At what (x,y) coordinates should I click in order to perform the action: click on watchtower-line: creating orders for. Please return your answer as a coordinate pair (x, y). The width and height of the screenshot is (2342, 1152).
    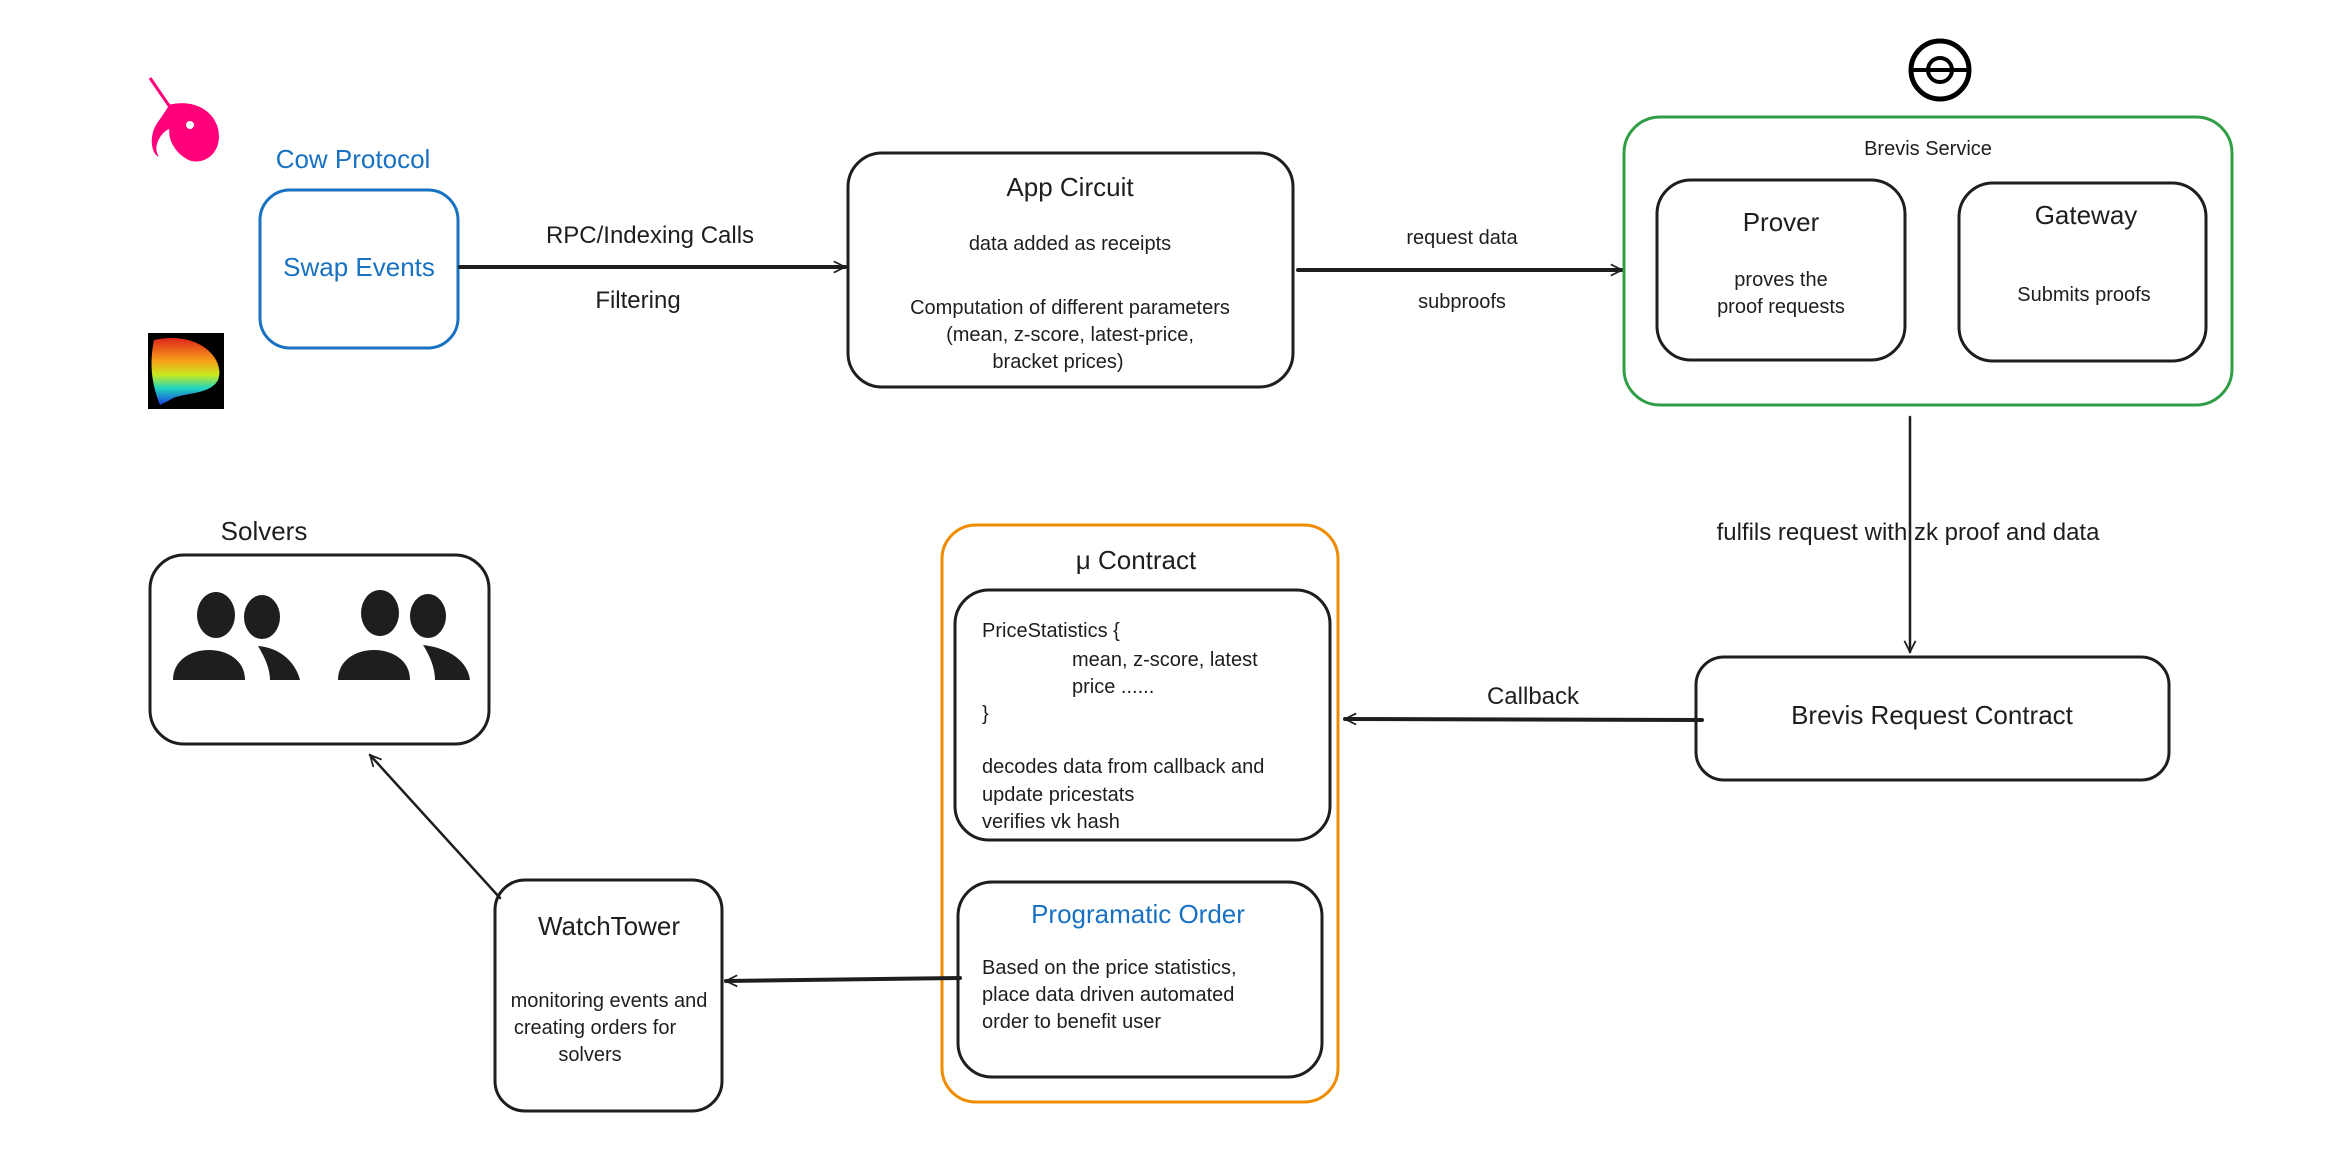
    Looking at the image, I should click on (595, 1028).